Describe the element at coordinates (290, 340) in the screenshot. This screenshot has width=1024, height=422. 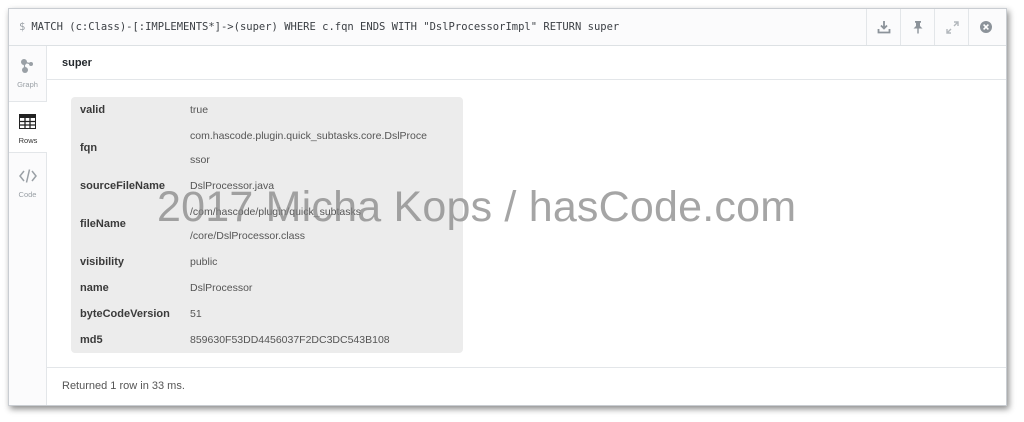
I see `property-value: 859630F53DD4456037F2DC3DC543B108` at that location.